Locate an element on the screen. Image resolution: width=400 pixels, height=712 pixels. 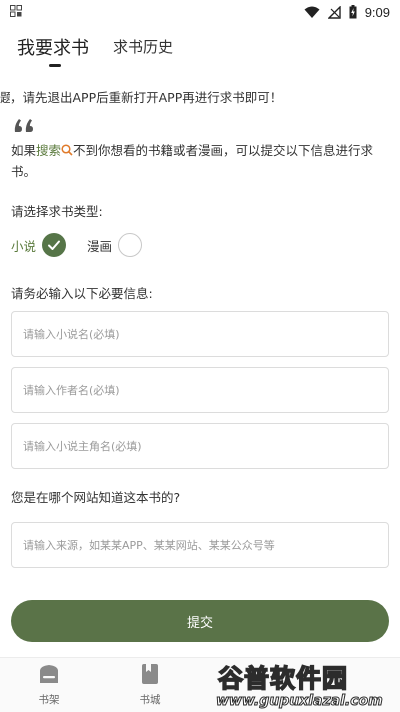
status-bar: 9:09 is located at coordinates (200, 12).